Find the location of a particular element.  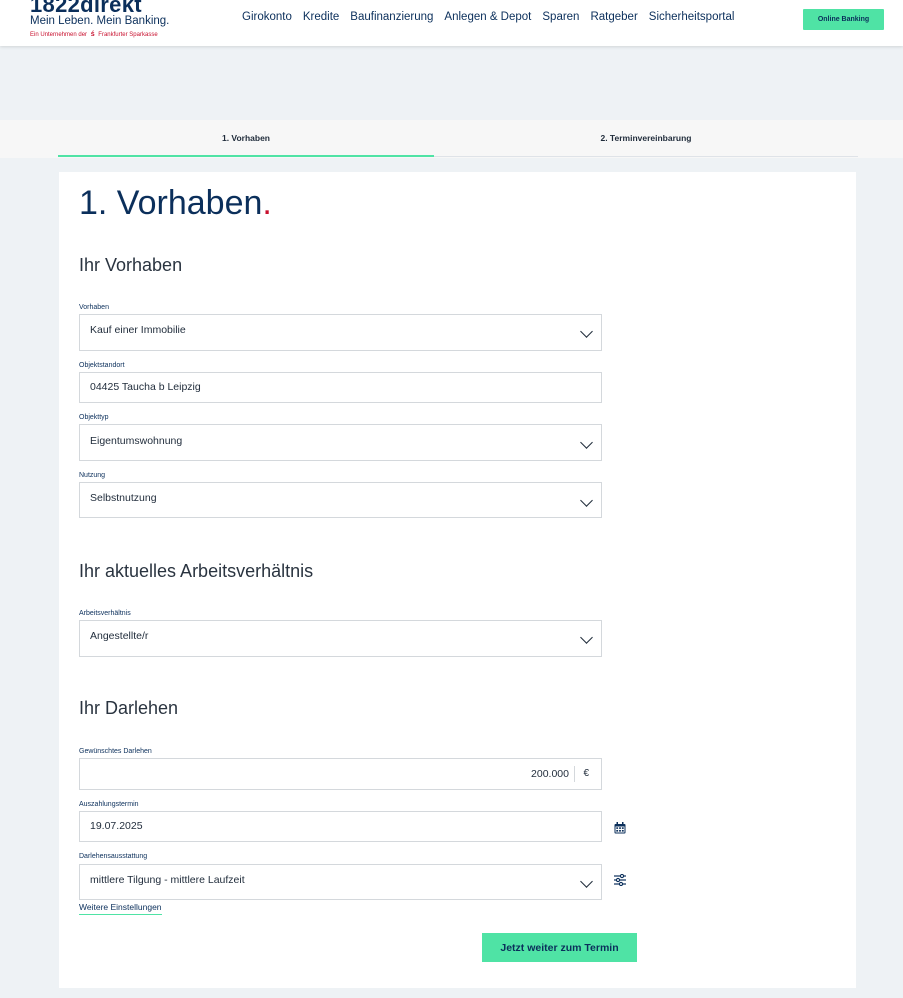

section-title-vorhaben: Ihr Vorhaben is located at coordinates (131, 265).